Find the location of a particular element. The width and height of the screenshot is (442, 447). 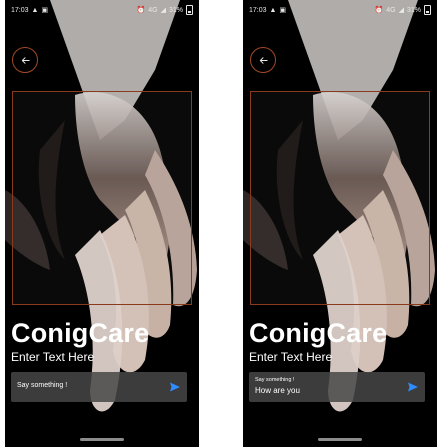

input-value: How are you is located at coordinates (277, 390).